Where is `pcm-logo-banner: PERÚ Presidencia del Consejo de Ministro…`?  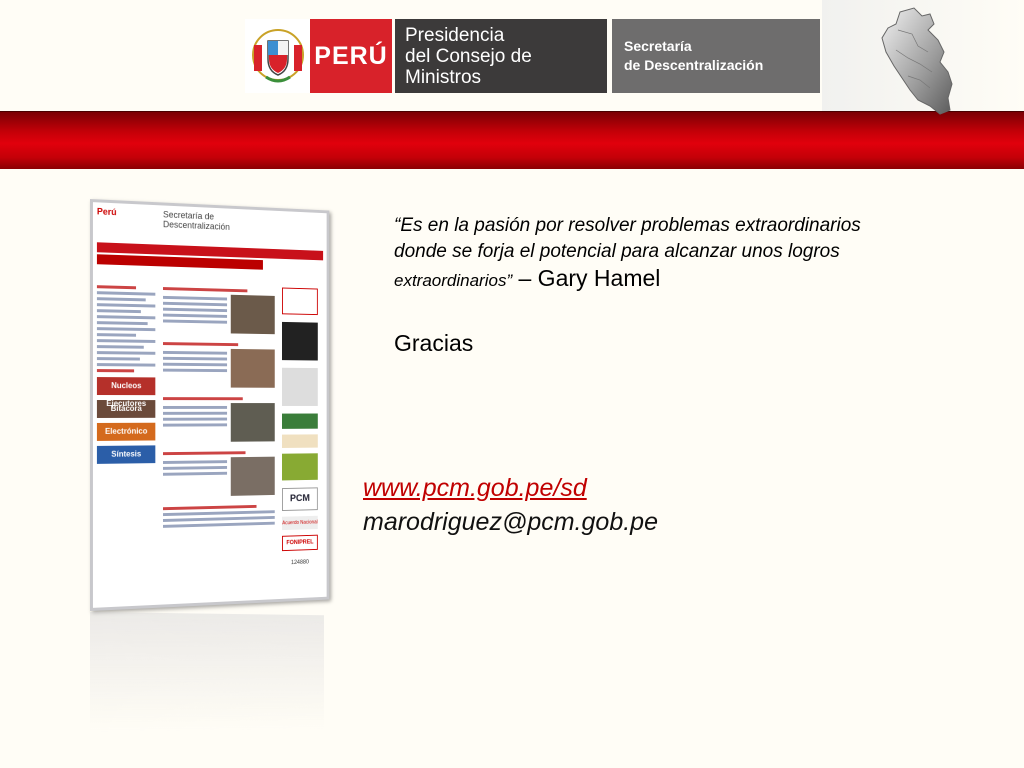 pcm-logo-banner: PERÚ Presidencia del Consejo de Ministro… is located at coordinates (533, 56).